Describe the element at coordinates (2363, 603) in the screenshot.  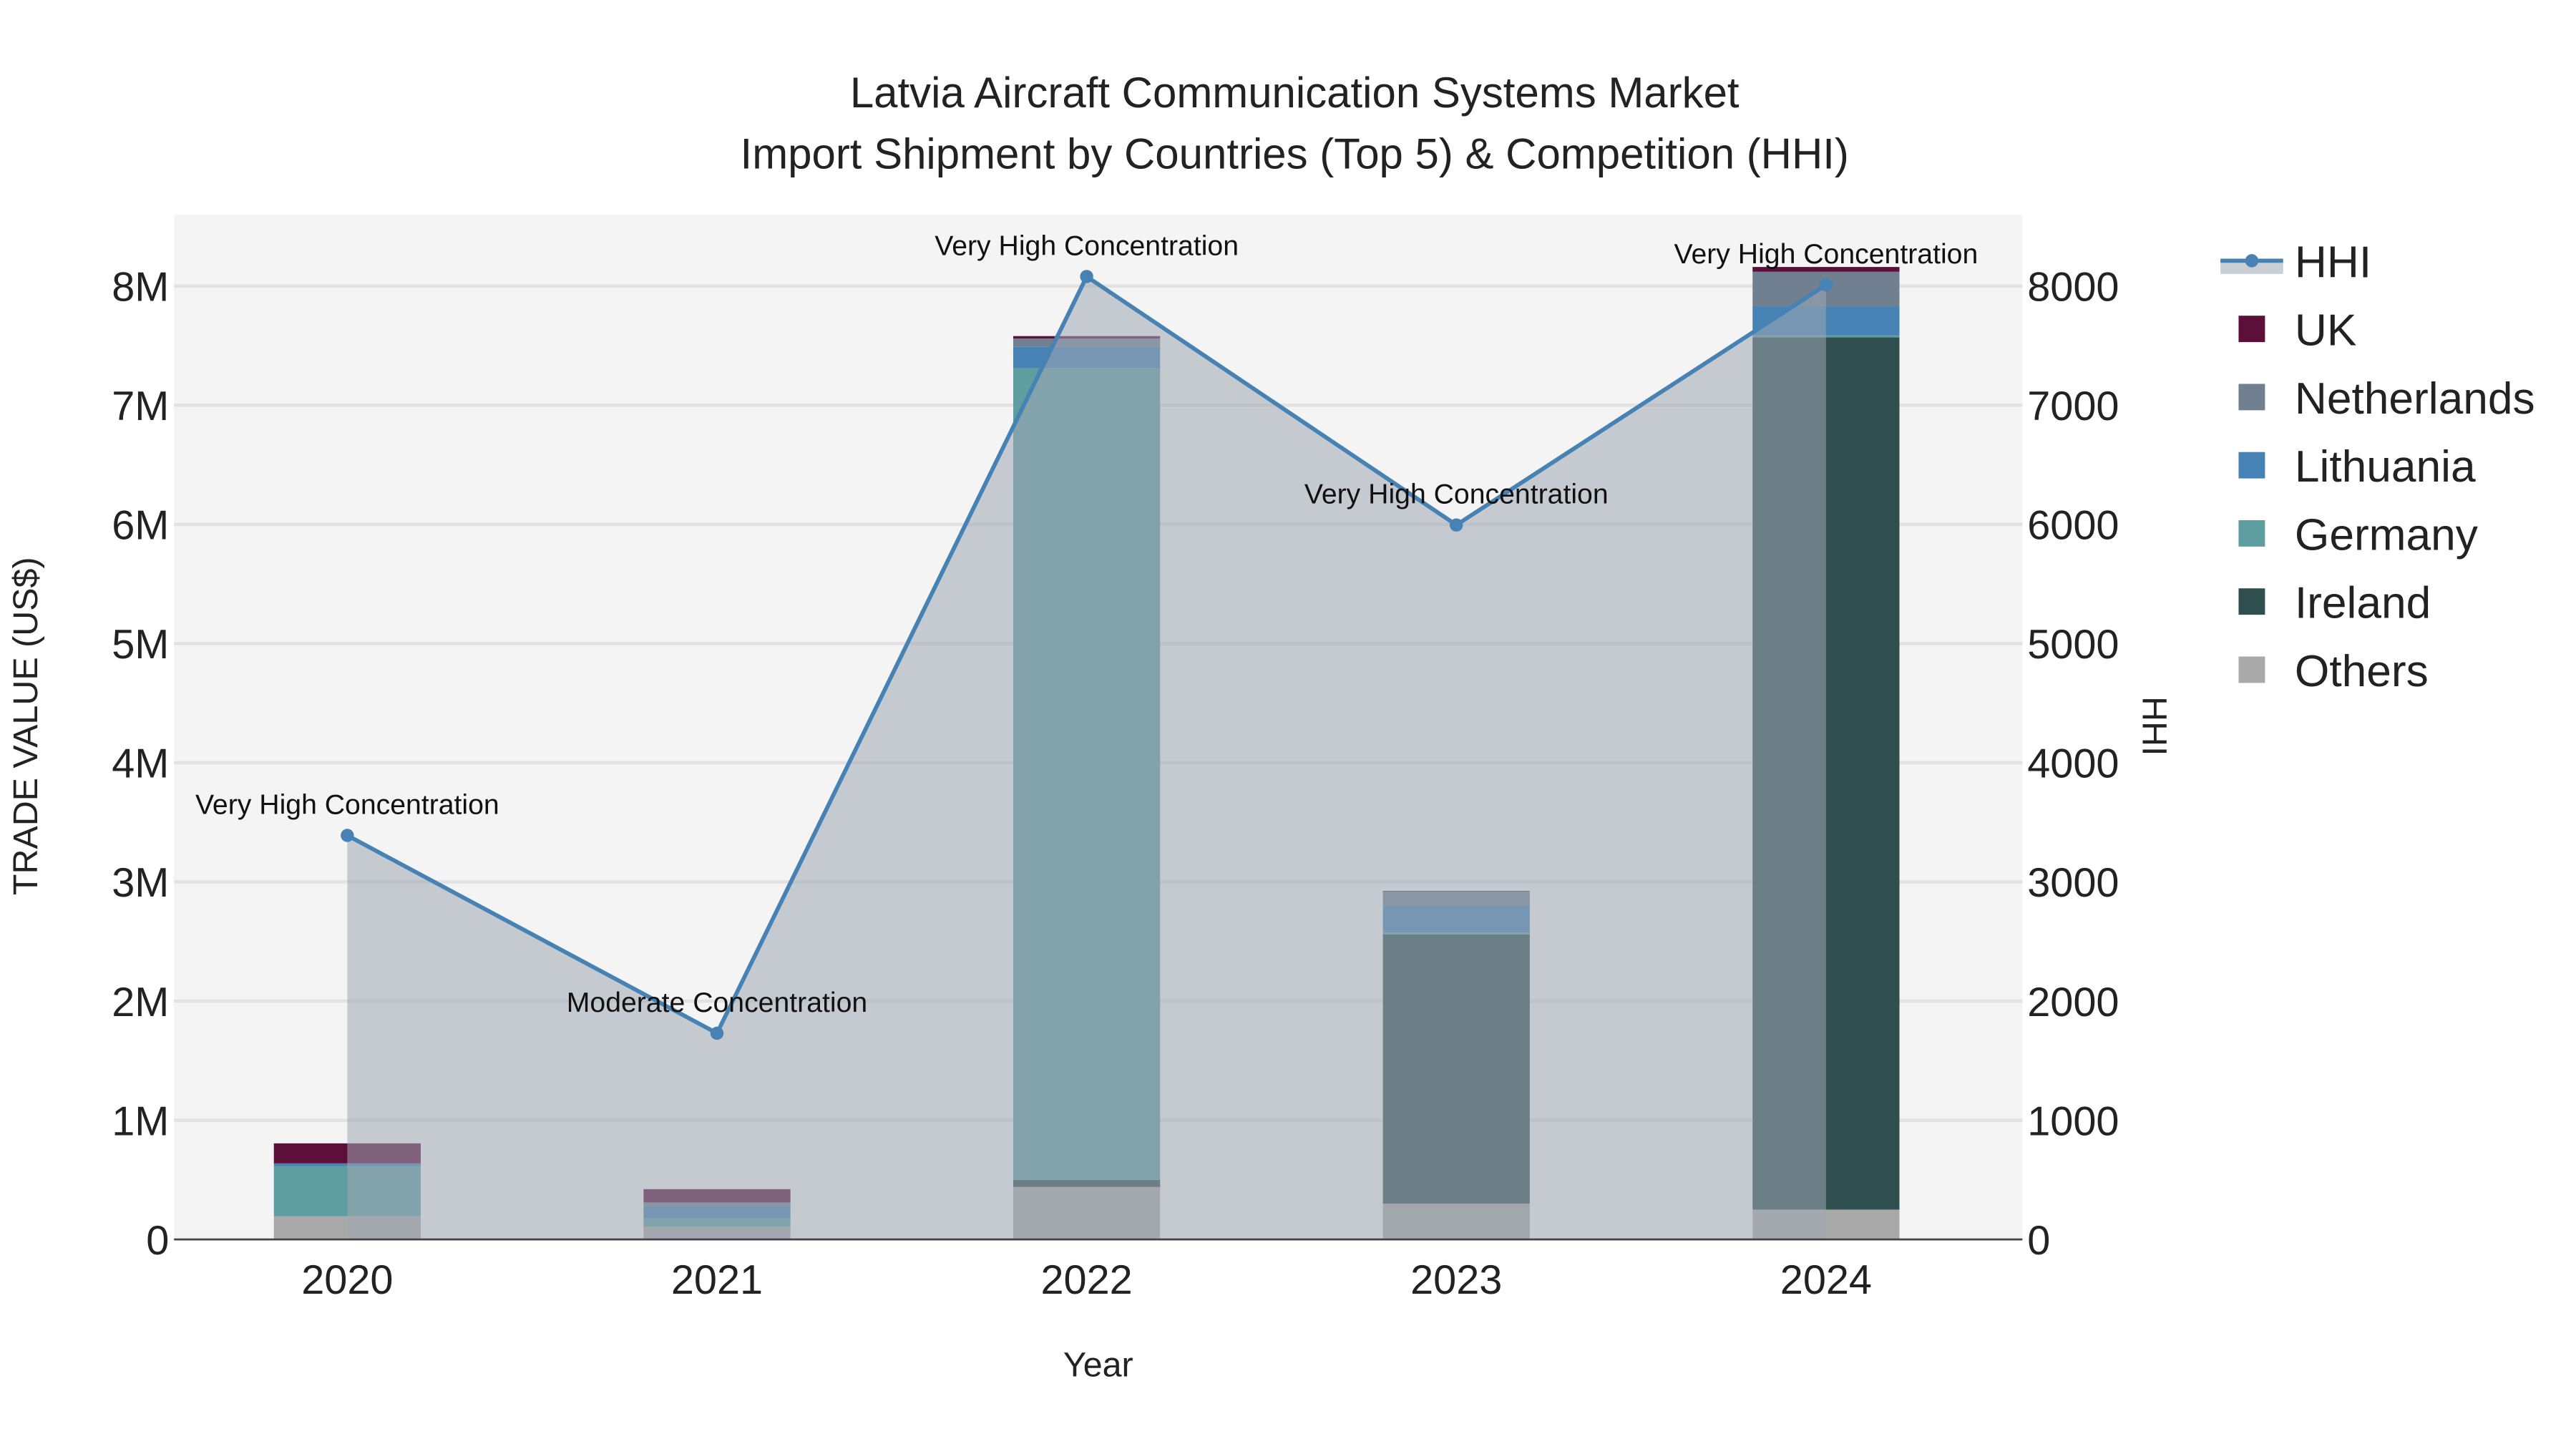
I see `legend-label-ireland: Ireland` at that location.